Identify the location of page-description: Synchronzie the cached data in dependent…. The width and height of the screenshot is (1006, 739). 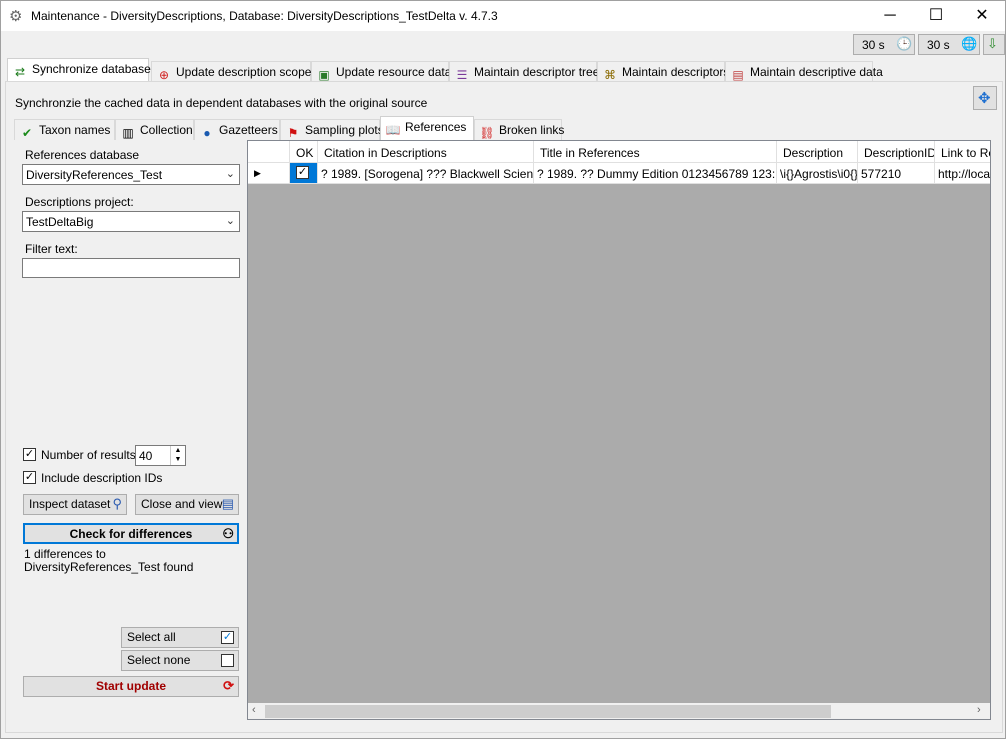
(221, 103).